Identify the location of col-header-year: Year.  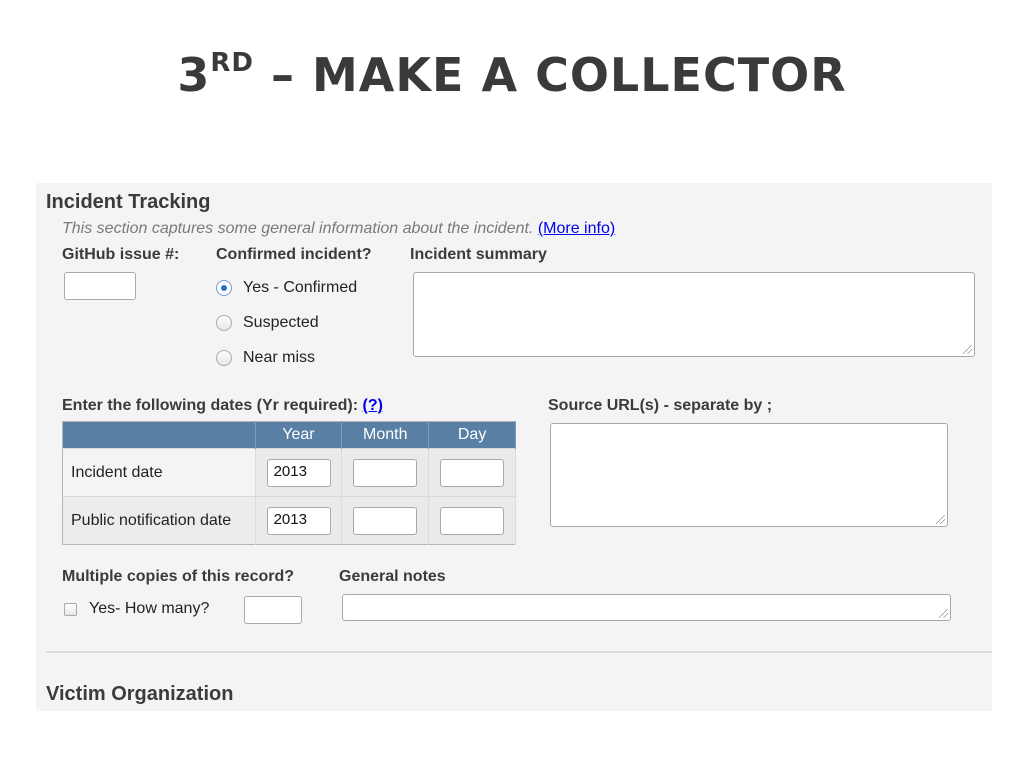
(299, 435).